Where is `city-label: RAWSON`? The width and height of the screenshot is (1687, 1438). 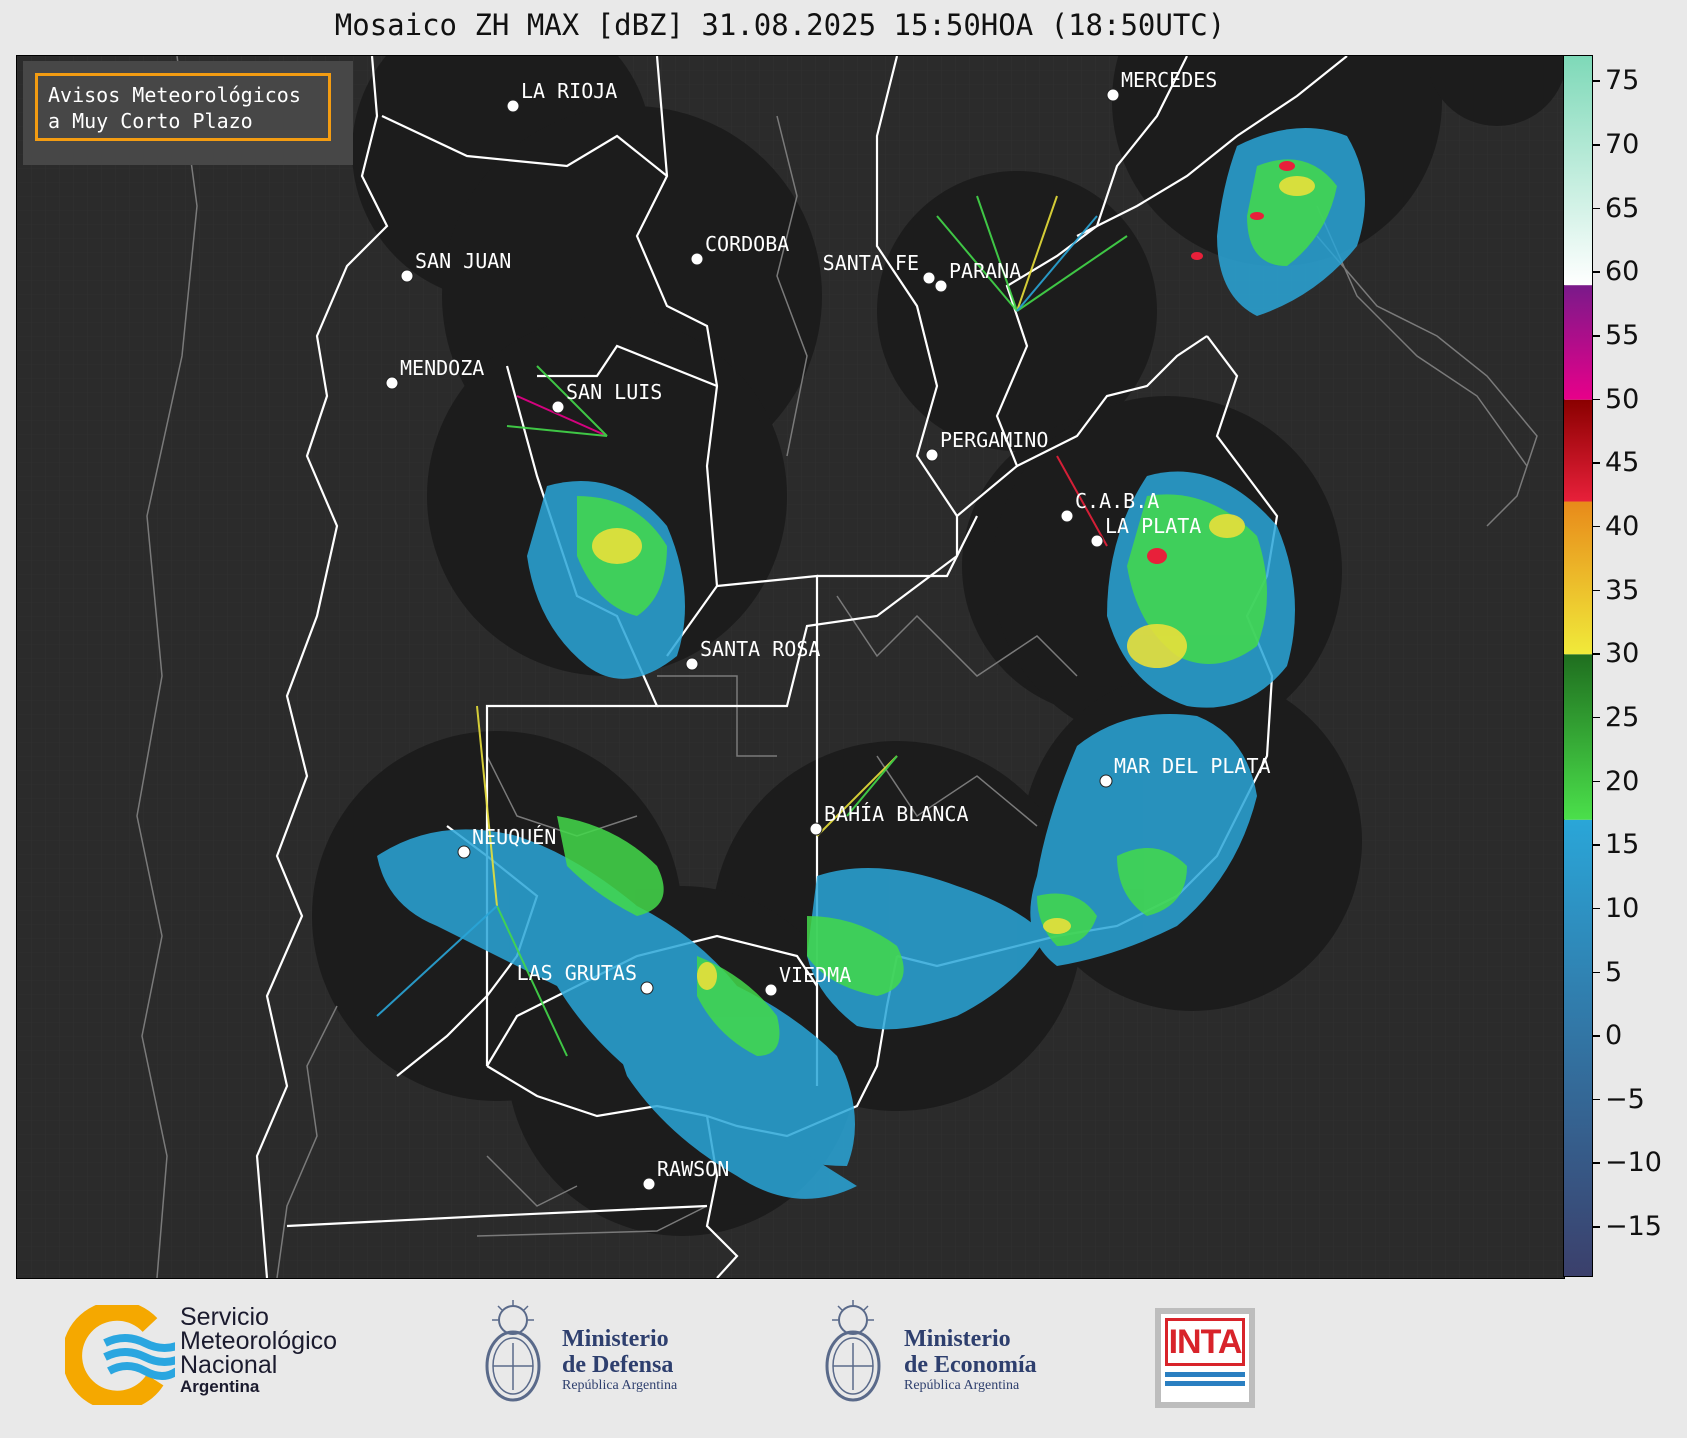 city-label: RAWSON is located at coordinates (693, 1169).